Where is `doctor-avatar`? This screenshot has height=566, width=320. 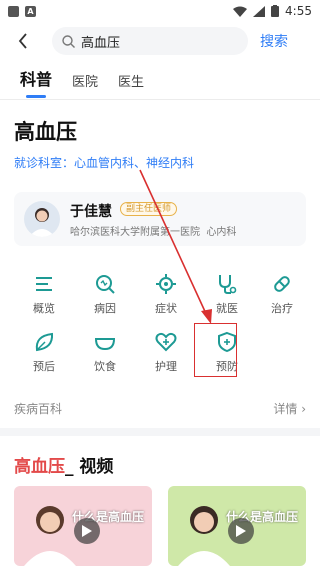 doctor-avatar is located at coordinates (42, 219).